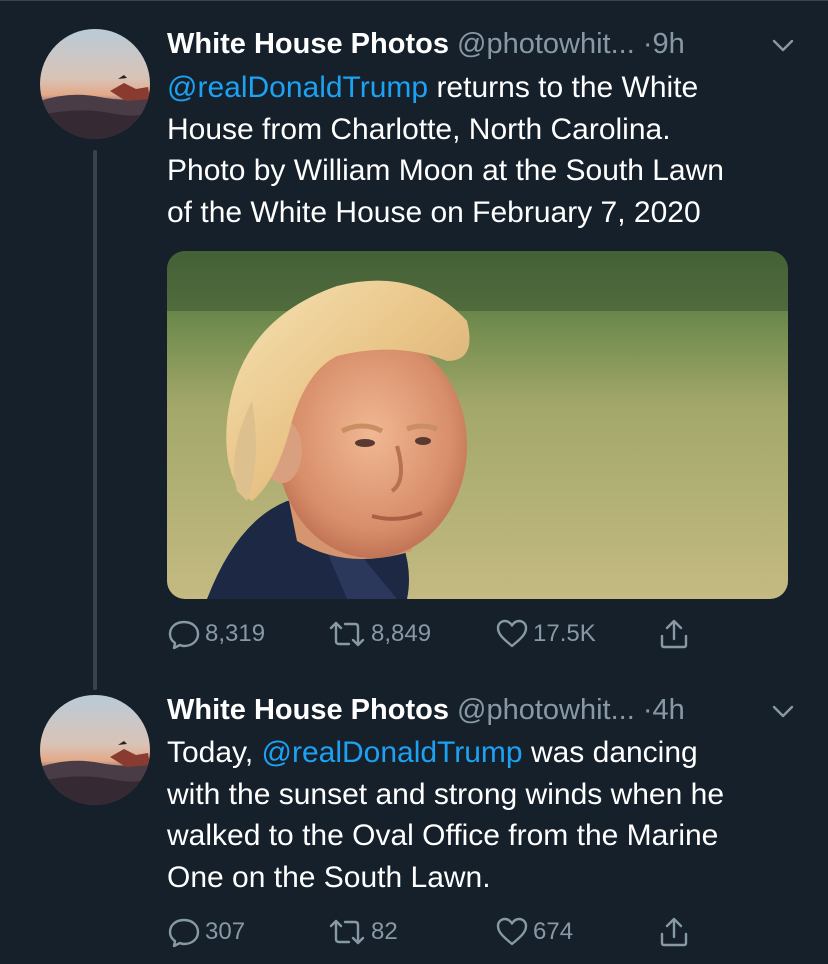  Describe the element at coordinates (563, 87) in the screenshot. I see `text-run: returns to the White` at that location.